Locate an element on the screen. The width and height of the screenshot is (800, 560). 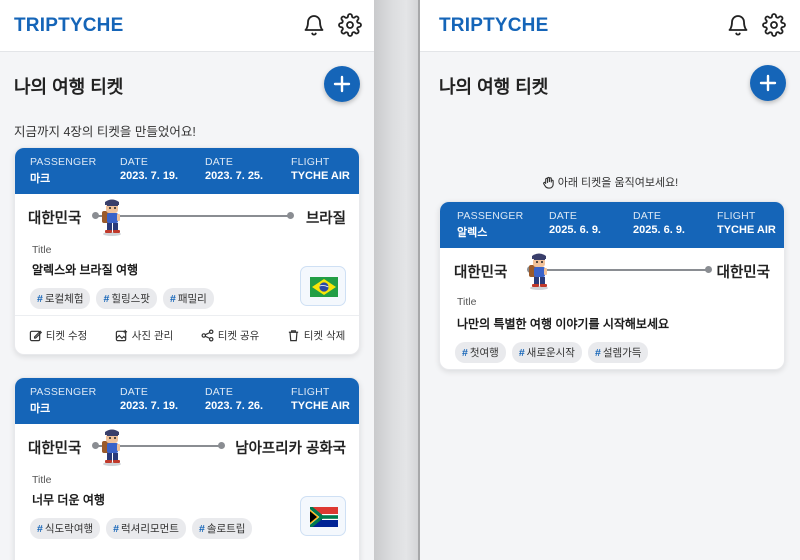
south-africa-flag-icon is located at coordinates (323, 516).